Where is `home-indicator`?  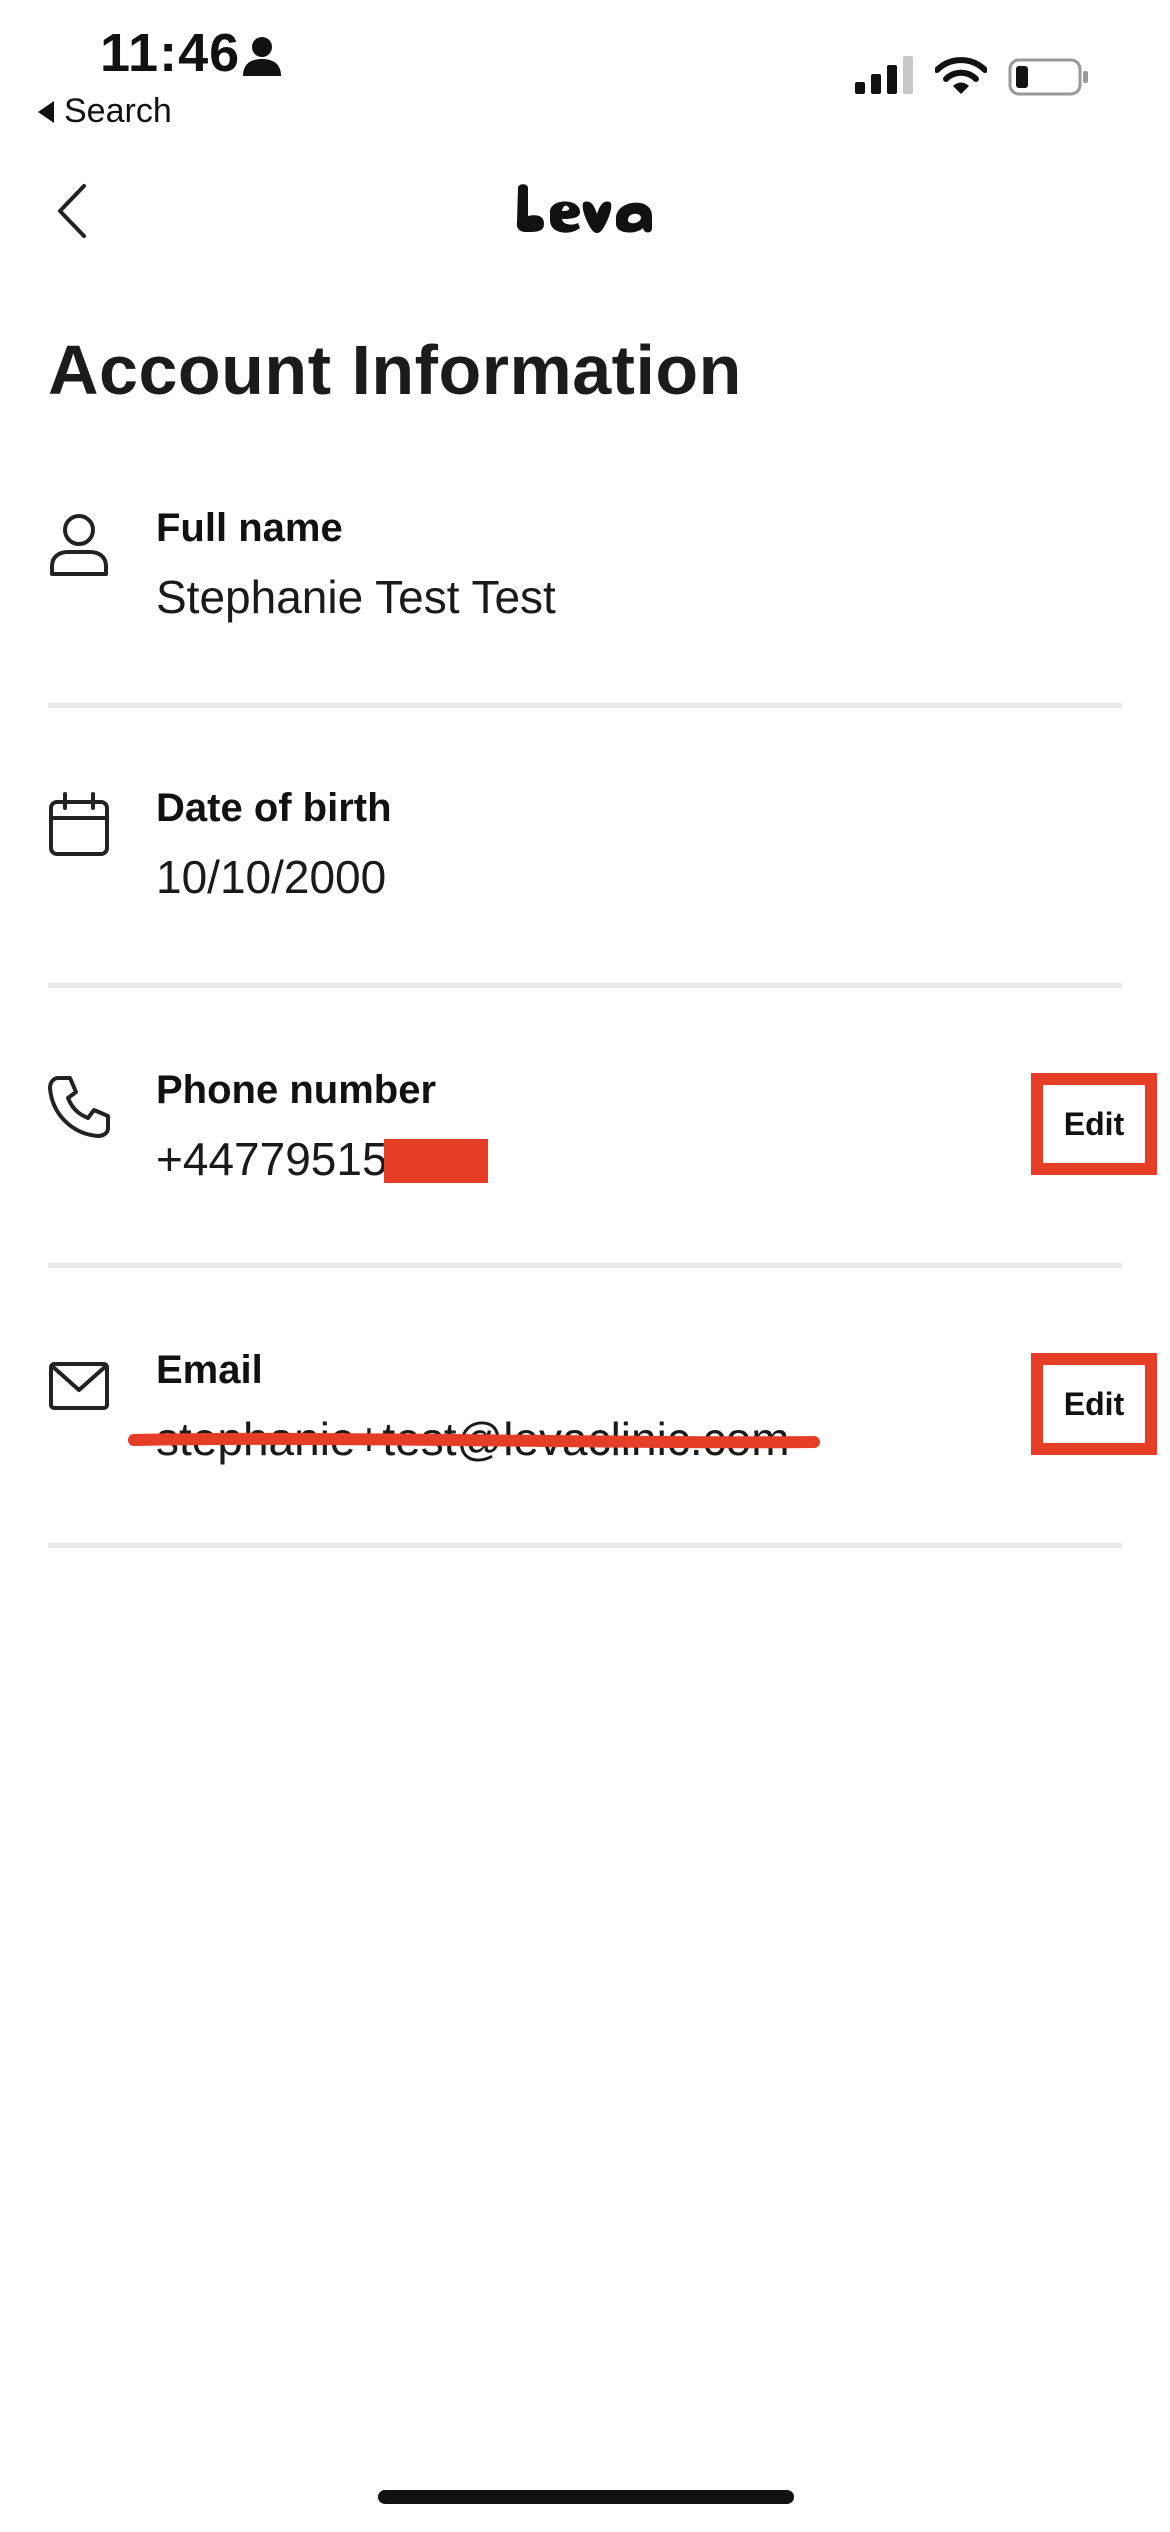 home-indicator is located at coordinates (586, 2497).